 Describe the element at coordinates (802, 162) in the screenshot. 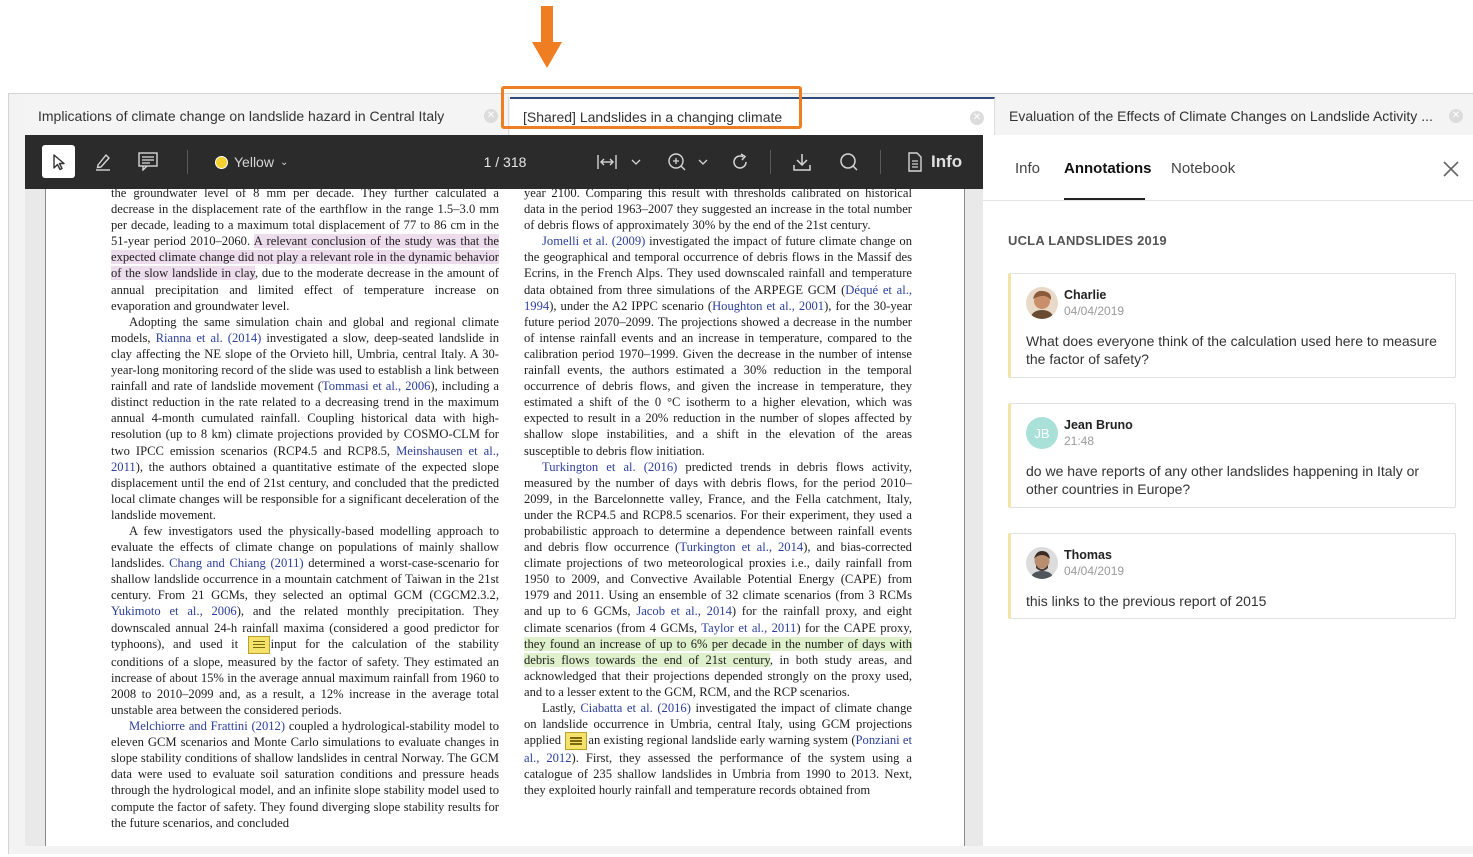

I see `download-icon` at that location.